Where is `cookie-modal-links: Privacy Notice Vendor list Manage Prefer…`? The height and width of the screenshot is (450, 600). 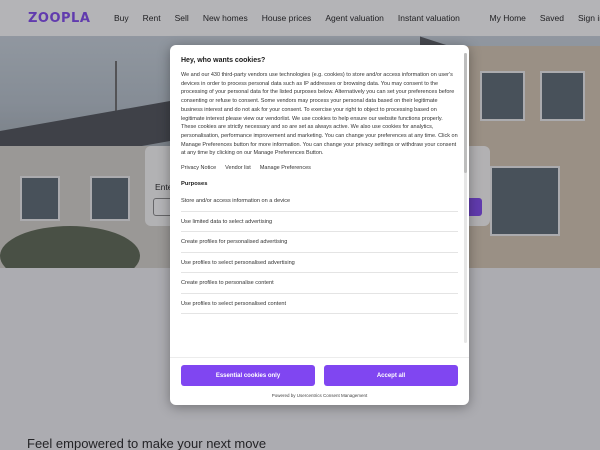
cookie-modal-links: Privacy Notice Vendor list Manage Prefer… is located at coordinates (319, 168).